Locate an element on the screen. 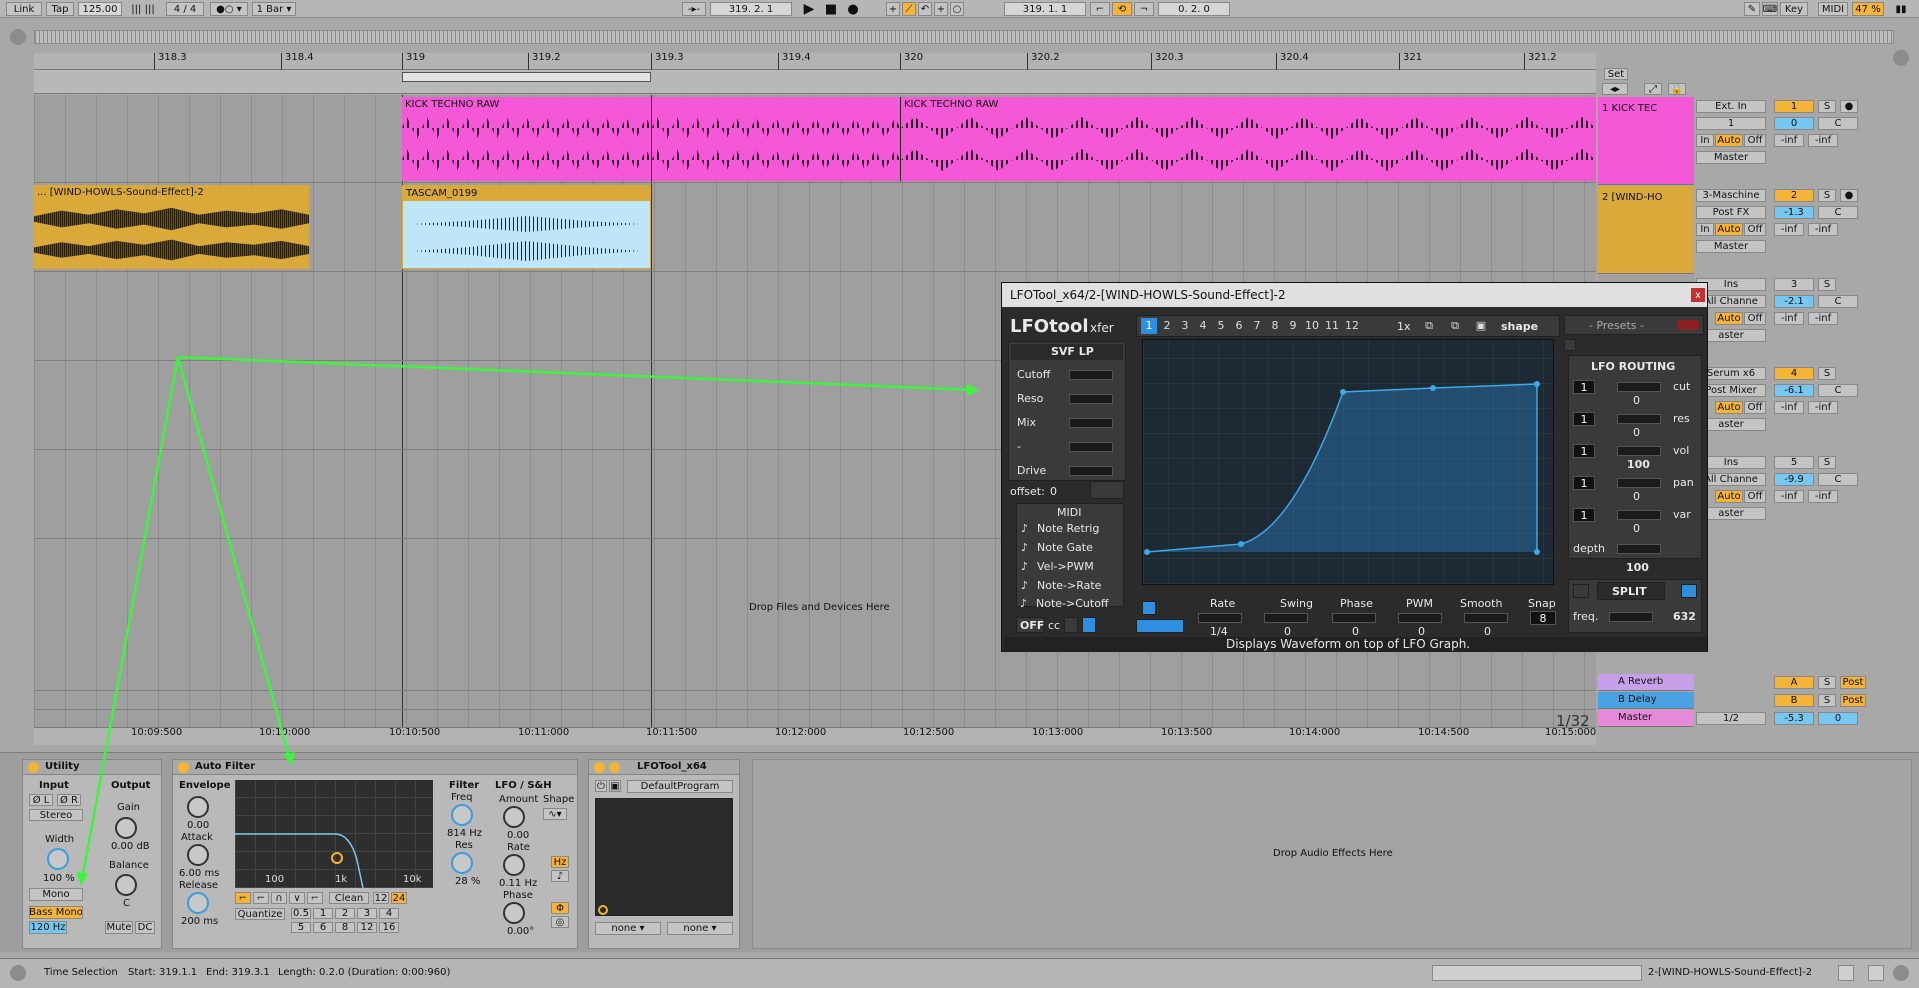  midi-option-note-gate: ♪ Note Gate is located at coordinates (1071, 549).